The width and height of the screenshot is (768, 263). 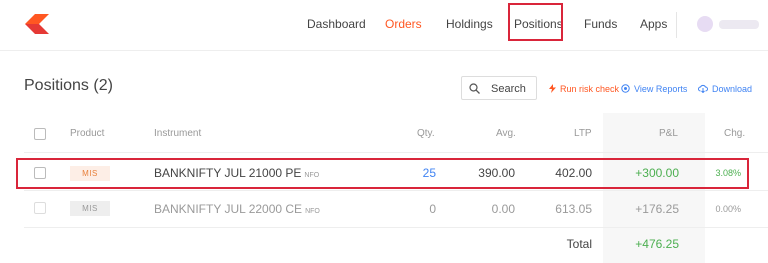 I want to click on avatar, so click(x=705, y=24).